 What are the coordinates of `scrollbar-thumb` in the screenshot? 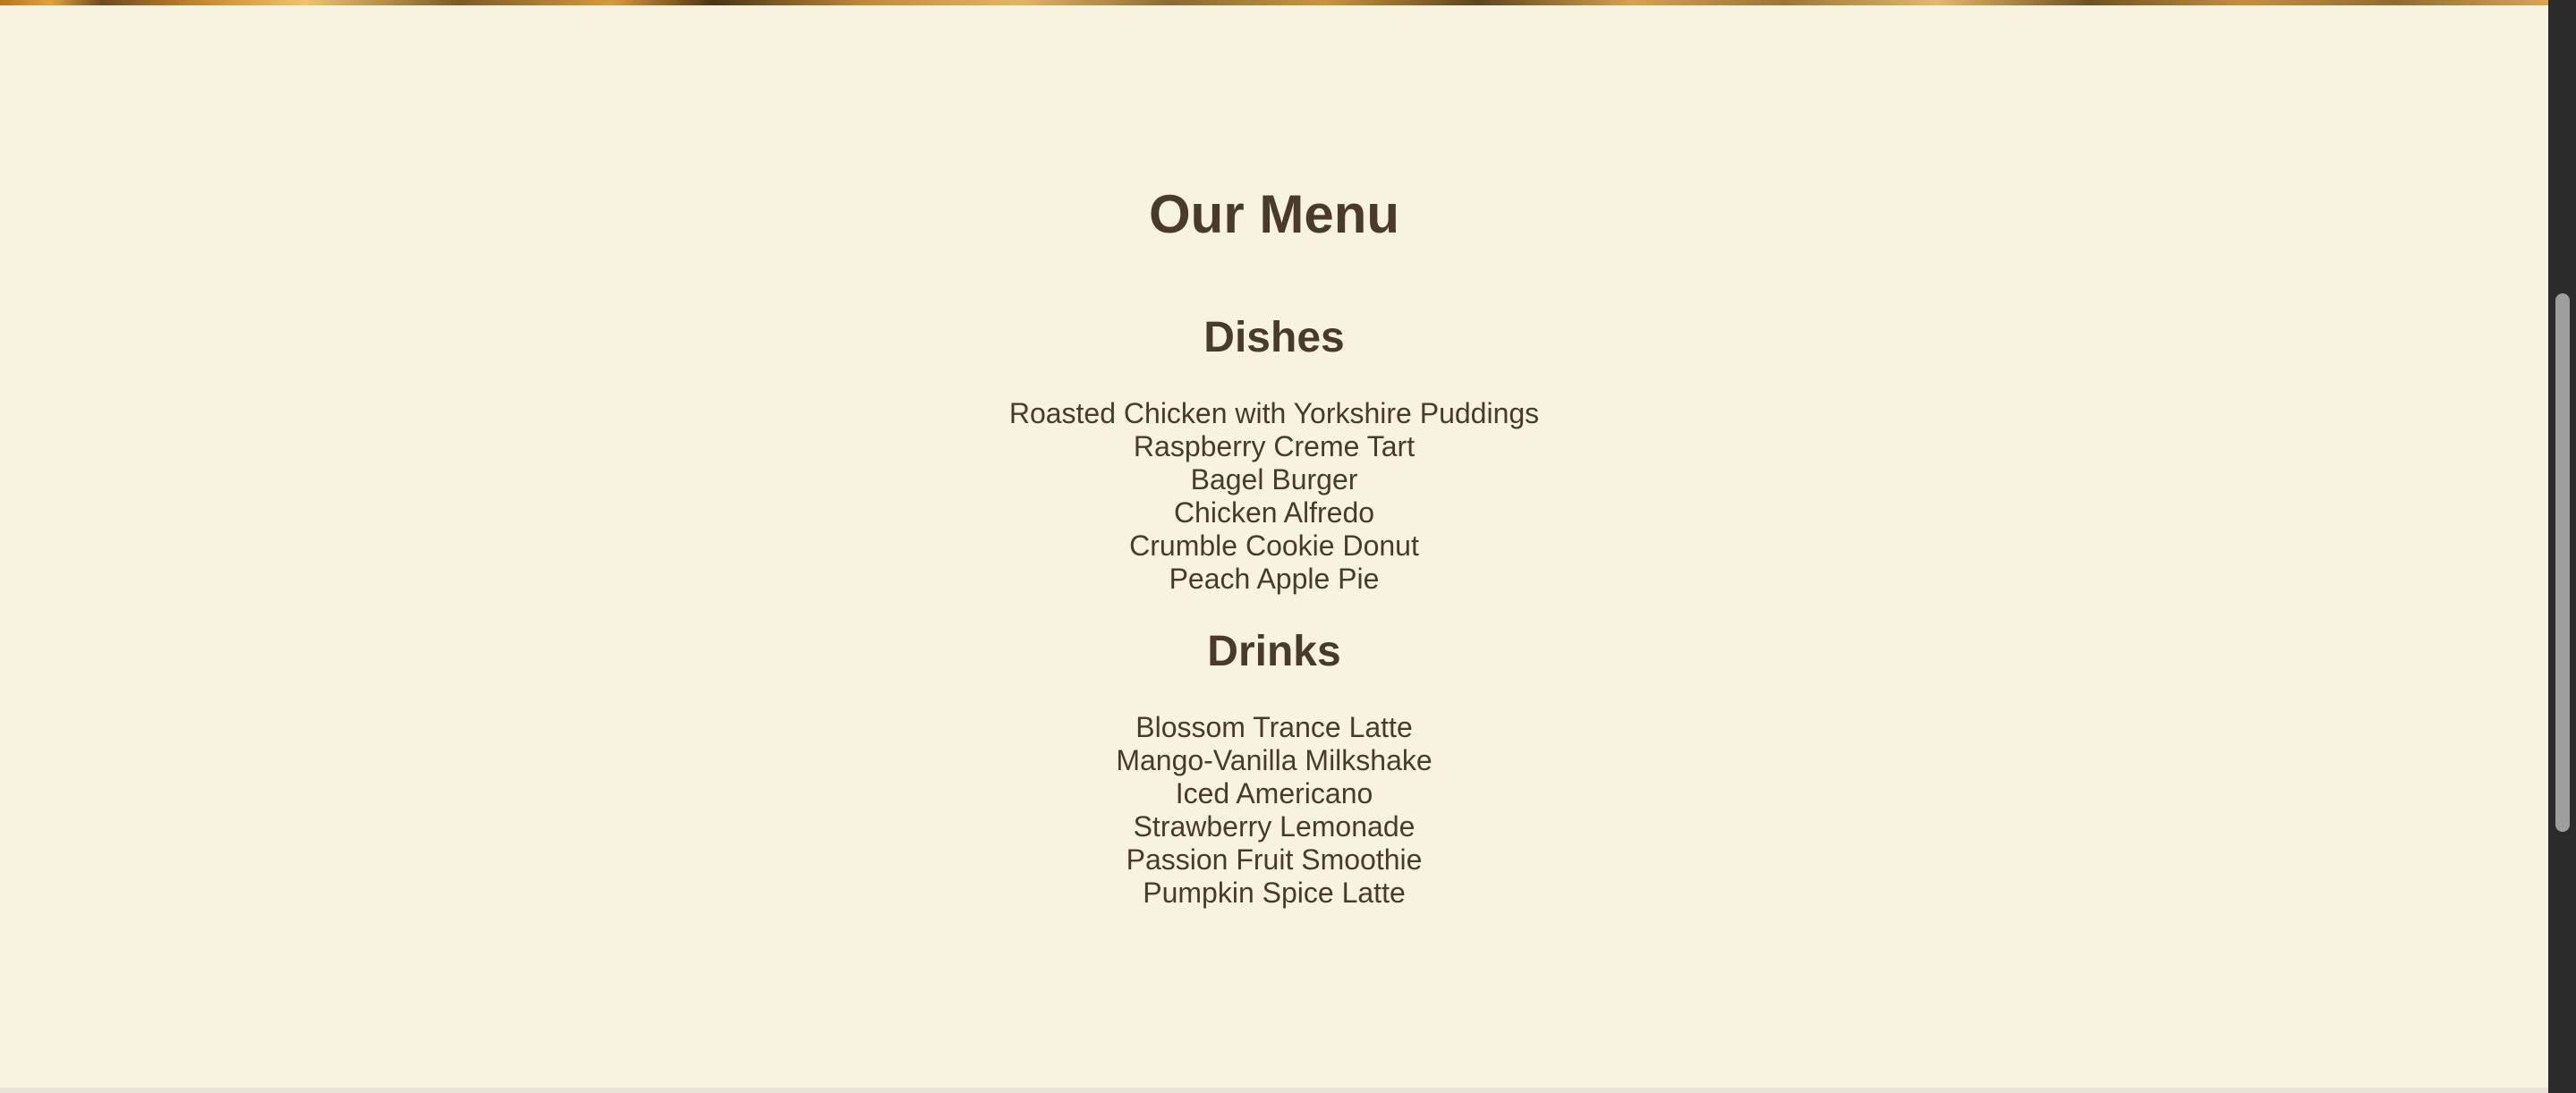 It's located at (2562, 562).